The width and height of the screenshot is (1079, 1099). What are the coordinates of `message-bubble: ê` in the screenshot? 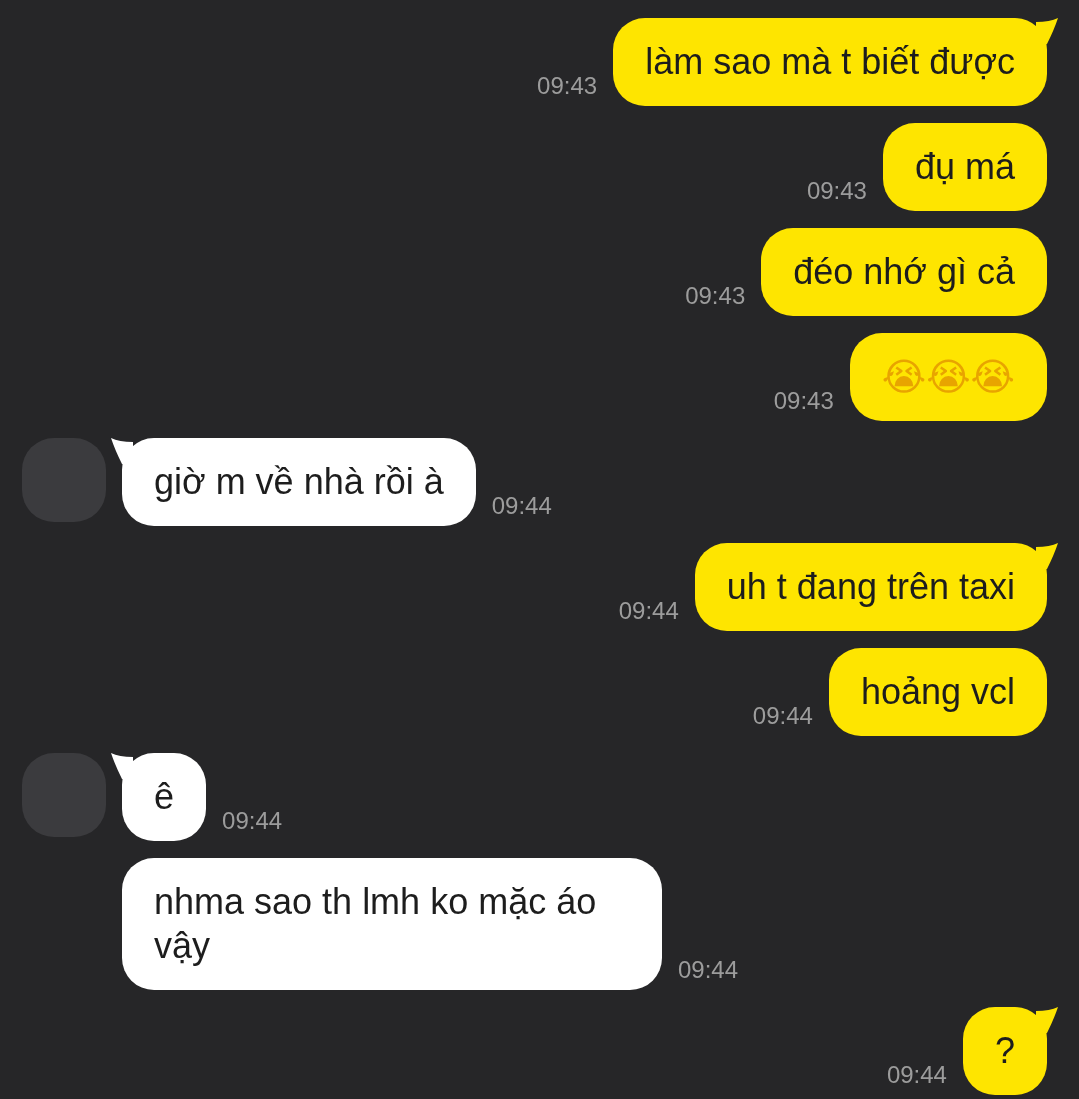 It's located at (164, 797).